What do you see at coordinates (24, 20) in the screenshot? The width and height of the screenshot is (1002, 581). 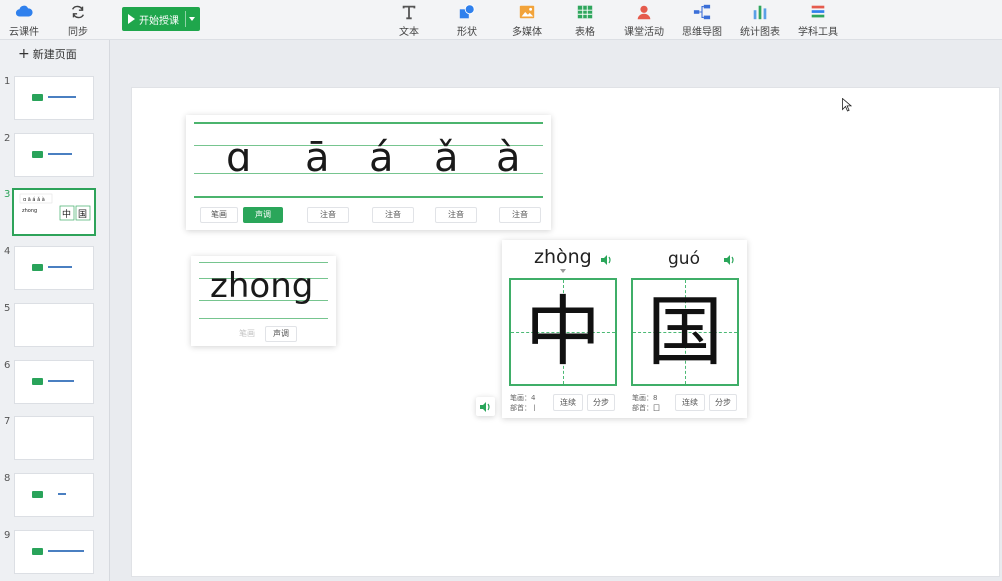 I see `cloud-courseware-button: 云课件` at bounding box center [24, 20].